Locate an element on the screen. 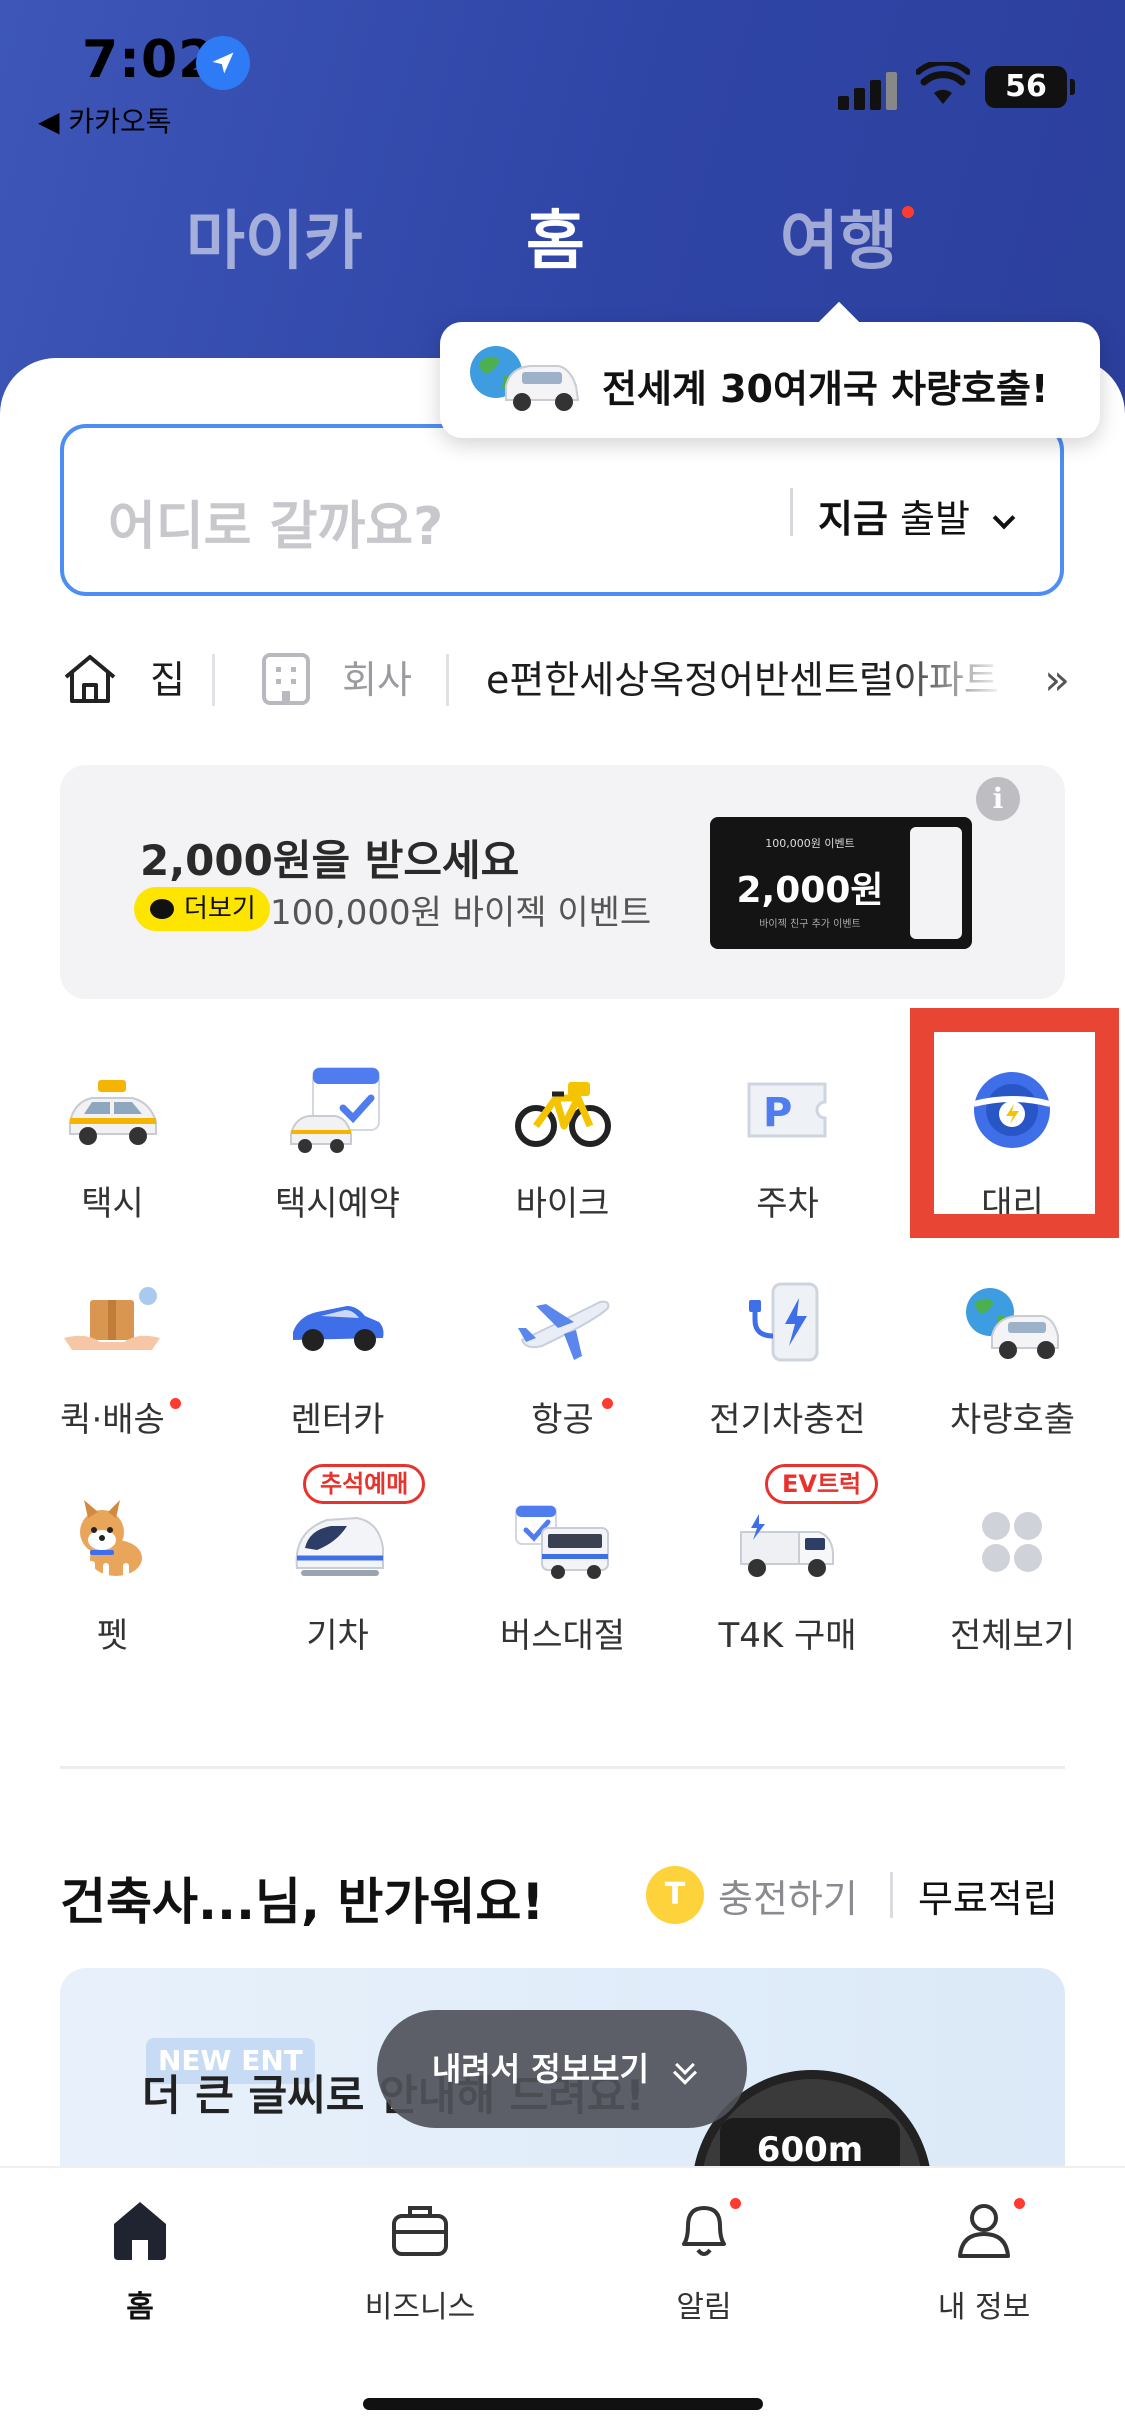  nav-label: 비즈니스 is located at coordinates (420, 2307).